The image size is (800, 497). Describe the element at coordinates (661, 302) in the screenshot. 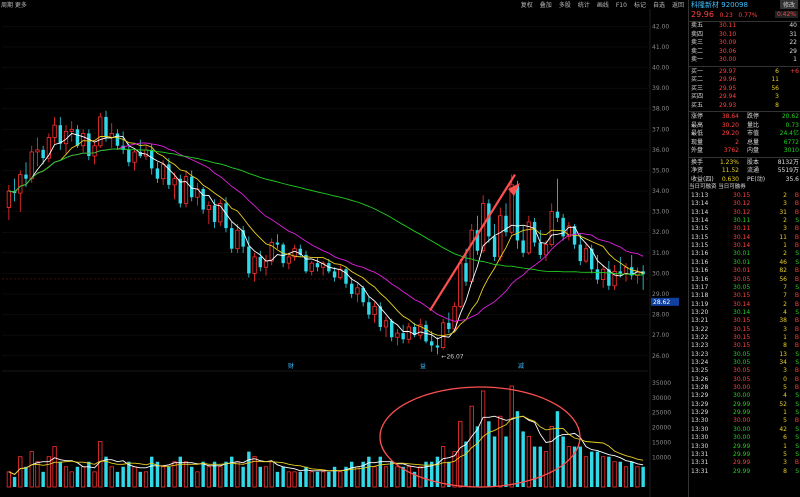

I see `last-price-label: 28.62` at that location.